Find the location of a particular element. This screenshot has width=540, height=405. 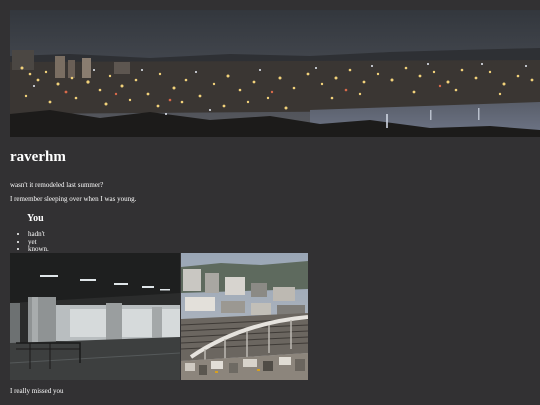

parking-garage-photo is located at coordinates (95, 316).